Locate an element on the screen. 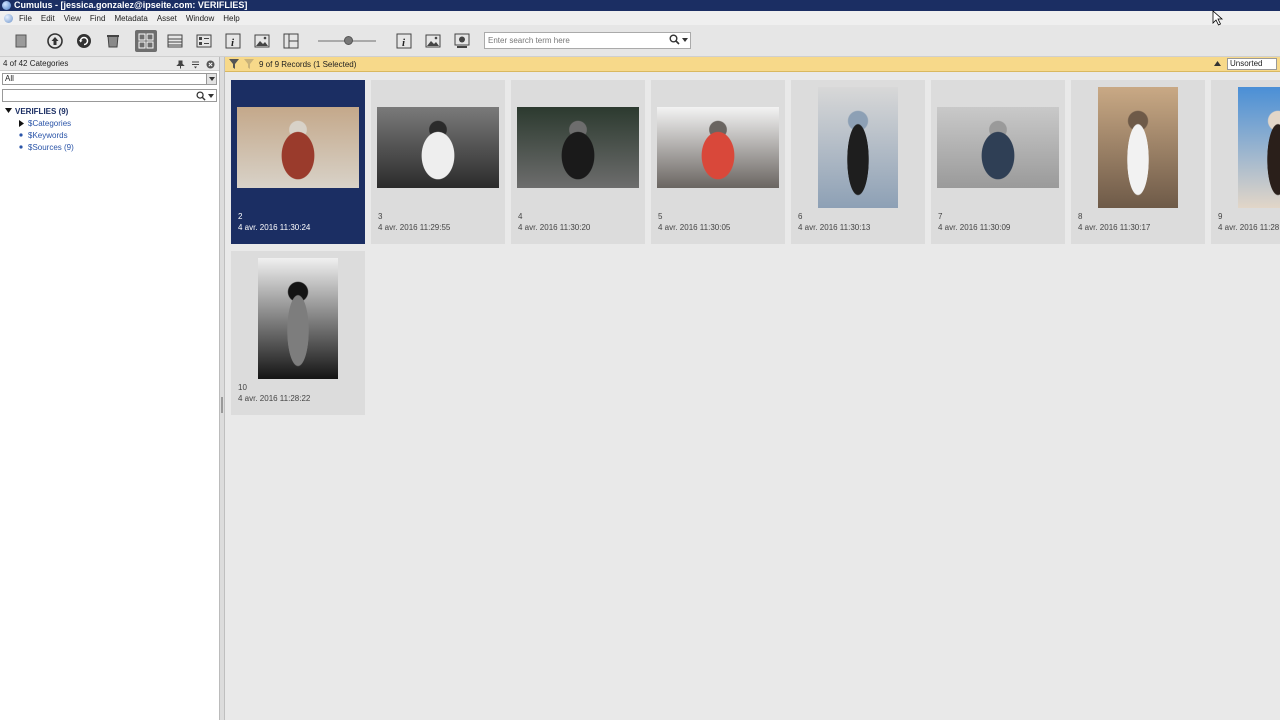 The height and width of the screenshot is (720, 1280). details-view-button is located at coordinates (204, 41).